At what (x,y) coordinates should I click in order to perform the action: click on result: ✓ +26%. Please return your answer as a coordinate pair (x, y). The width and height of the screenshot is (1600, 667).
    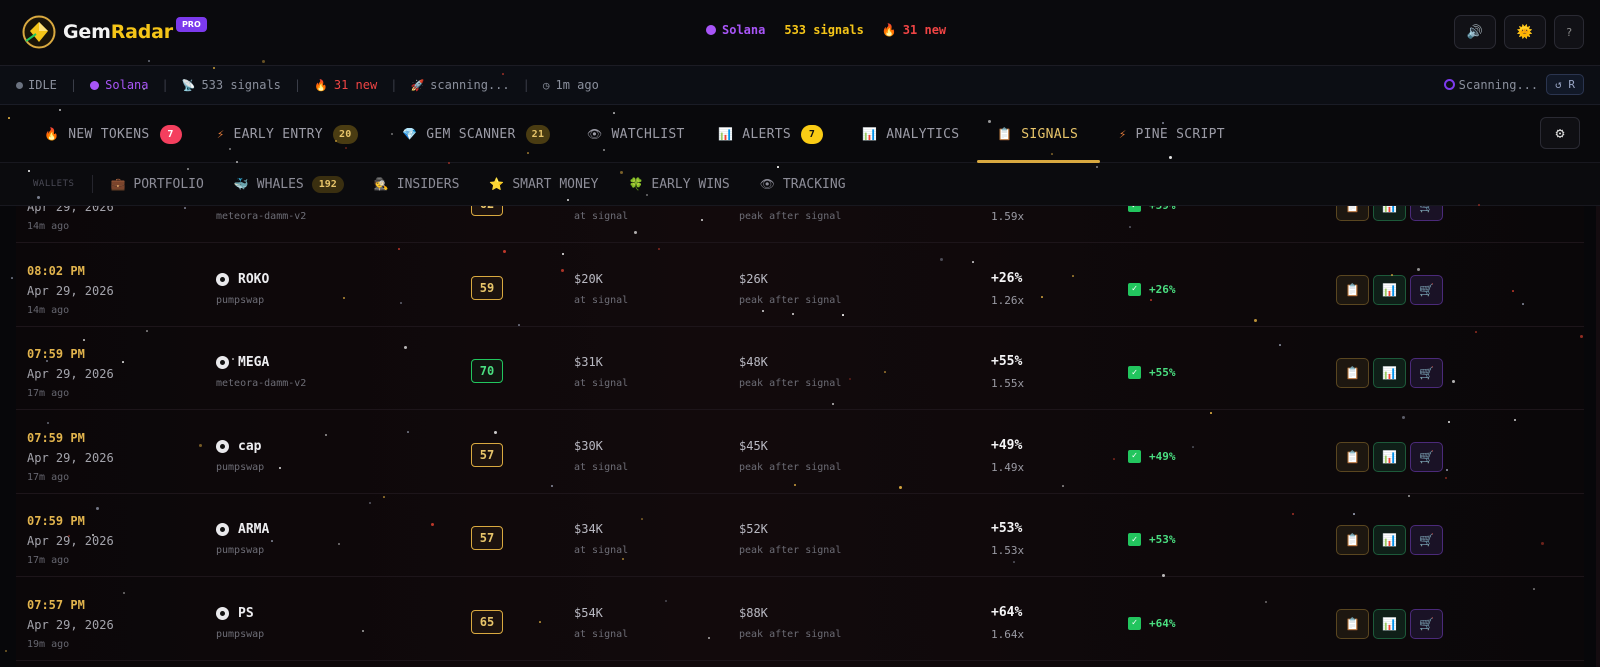
    Looking at the image, I should click on (1152, 289).